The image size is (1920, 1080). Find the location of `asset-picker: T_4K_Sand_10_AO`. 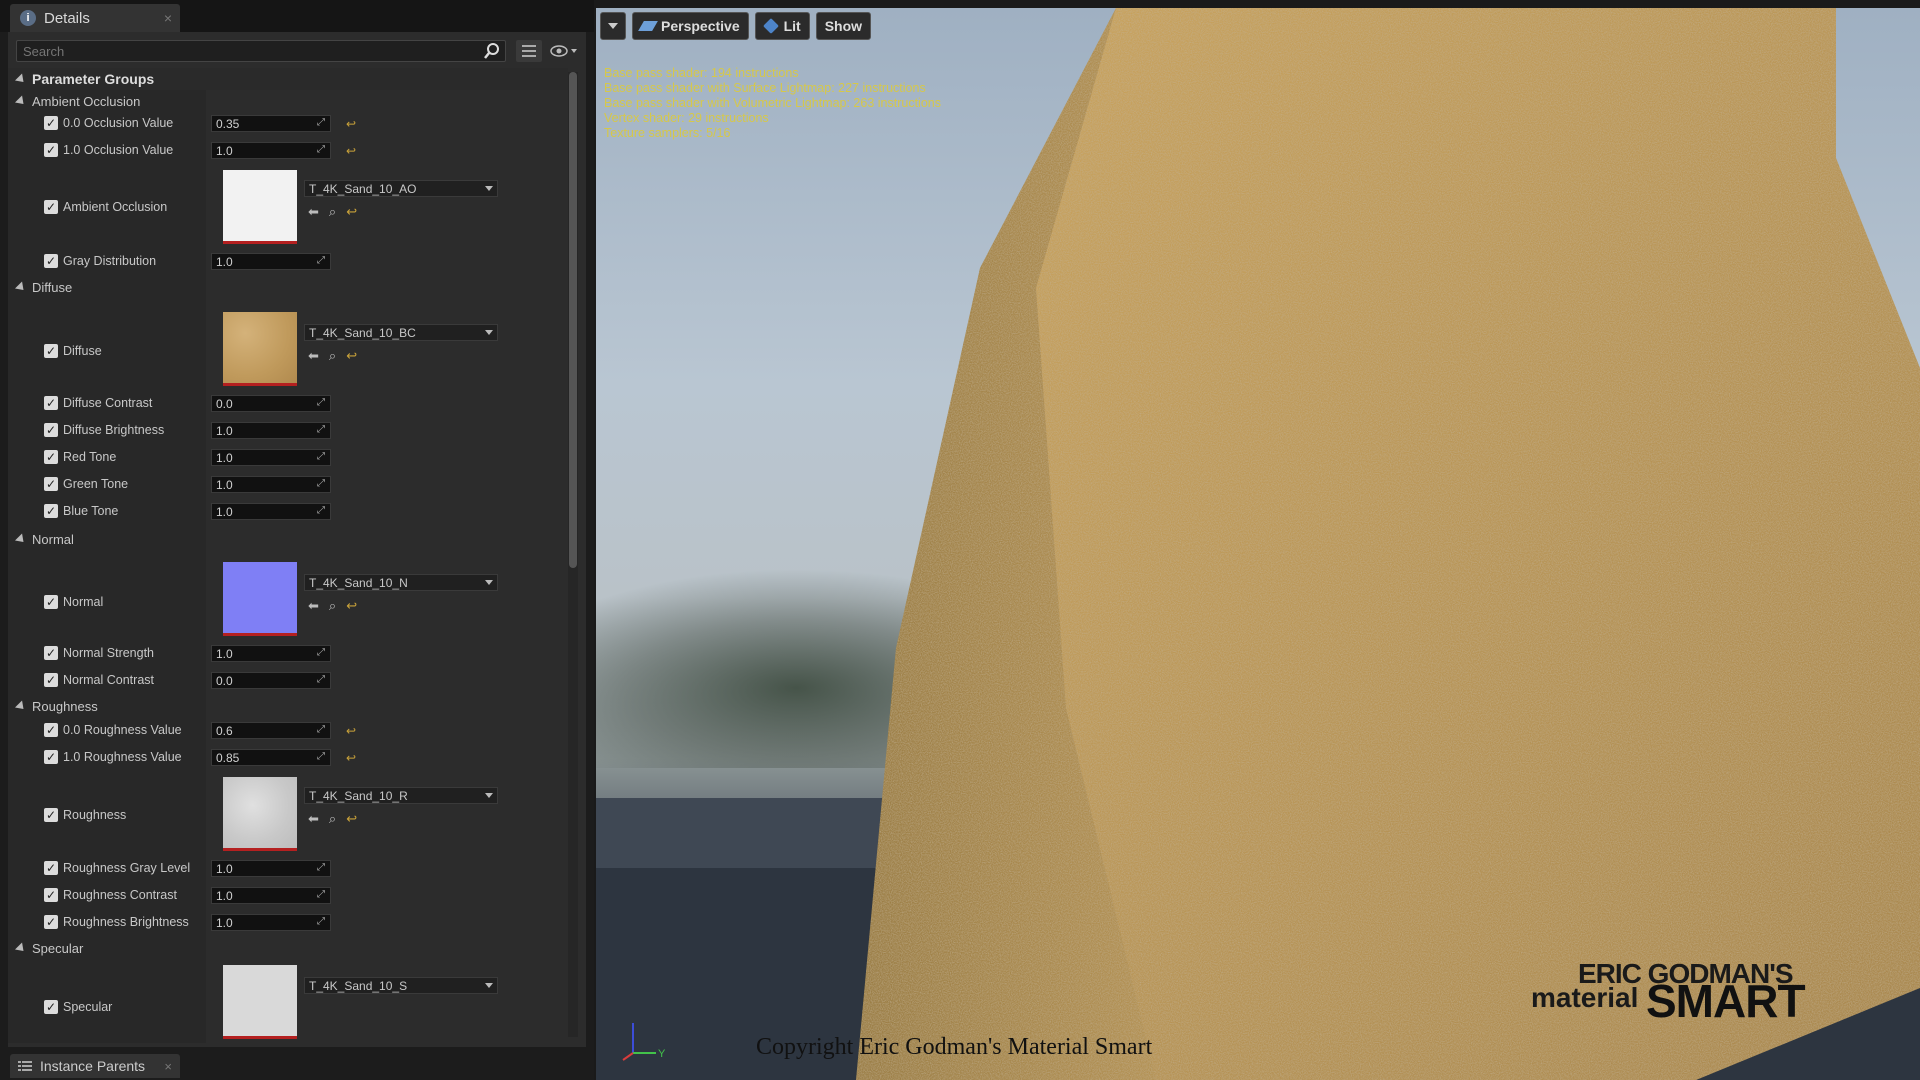

asset-picker: T_4K_Sand_10_AO is located at coordinates (401, 188).